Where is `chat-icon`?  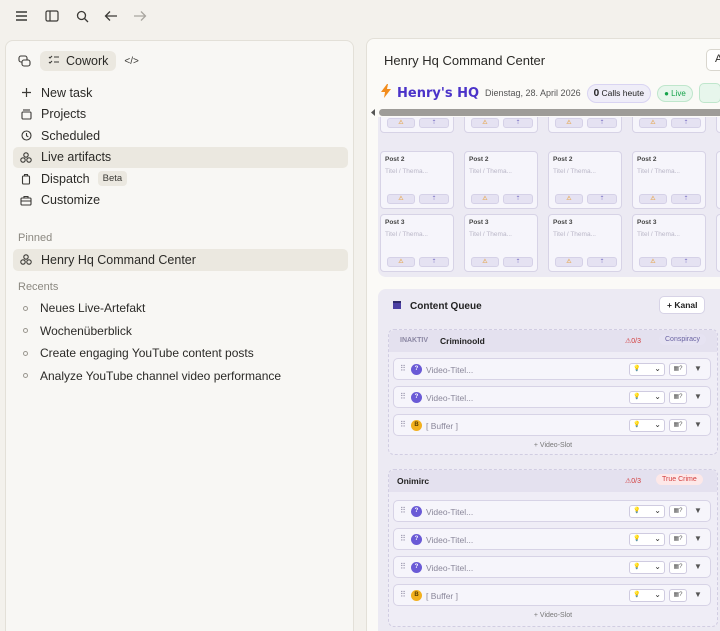
chat-icon is located at coordinates (25, 61).